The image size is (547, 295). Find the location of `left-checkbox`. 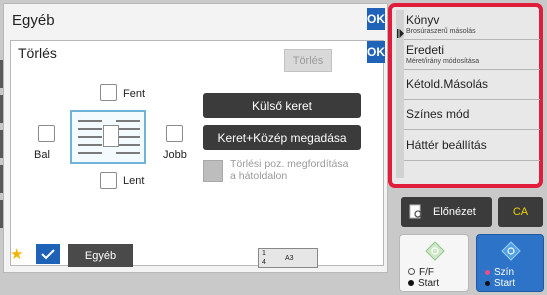

left-checkbox is located at coordinates (46, 133).